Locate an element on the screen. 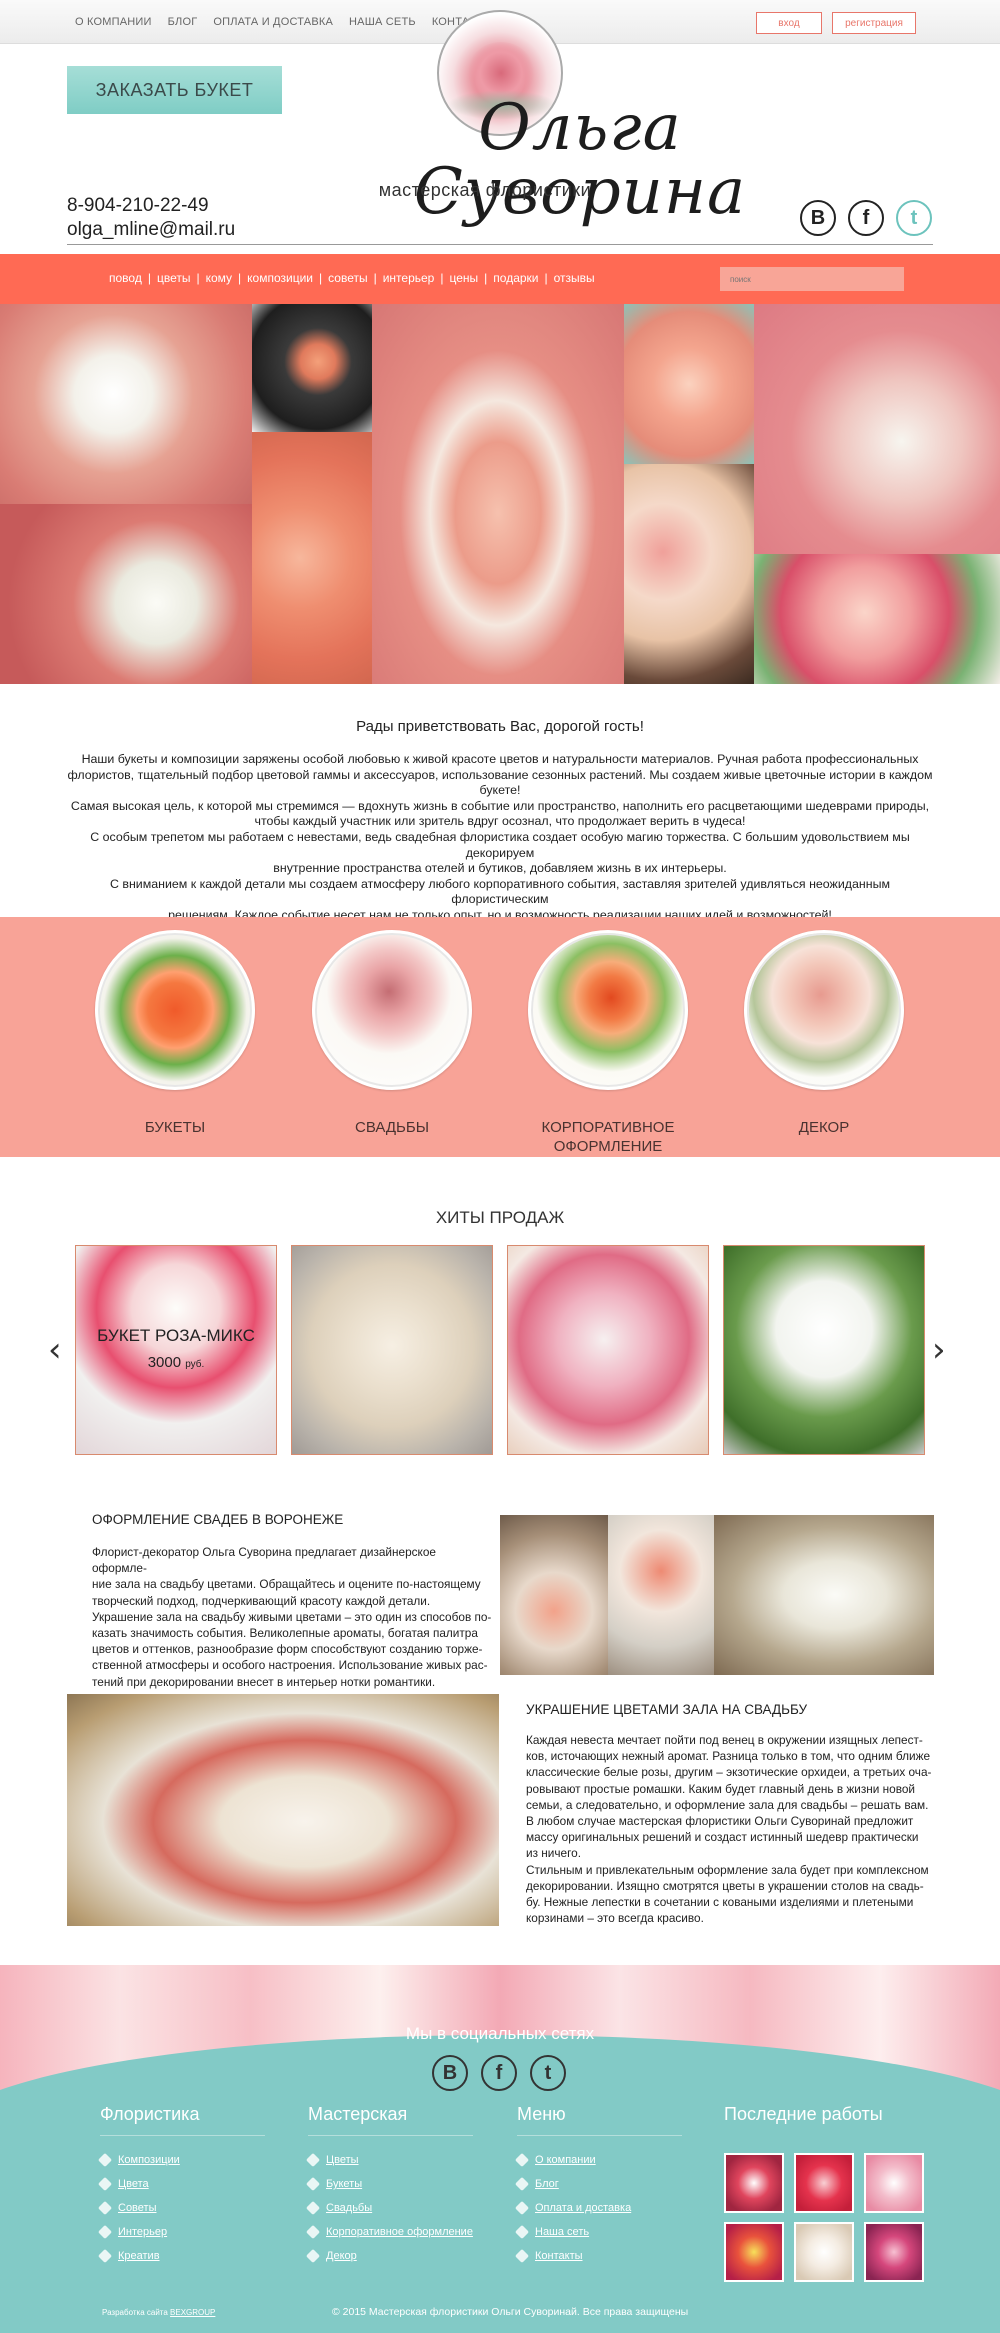  footer-link: Композиции is located at coordinates (149, 2160).